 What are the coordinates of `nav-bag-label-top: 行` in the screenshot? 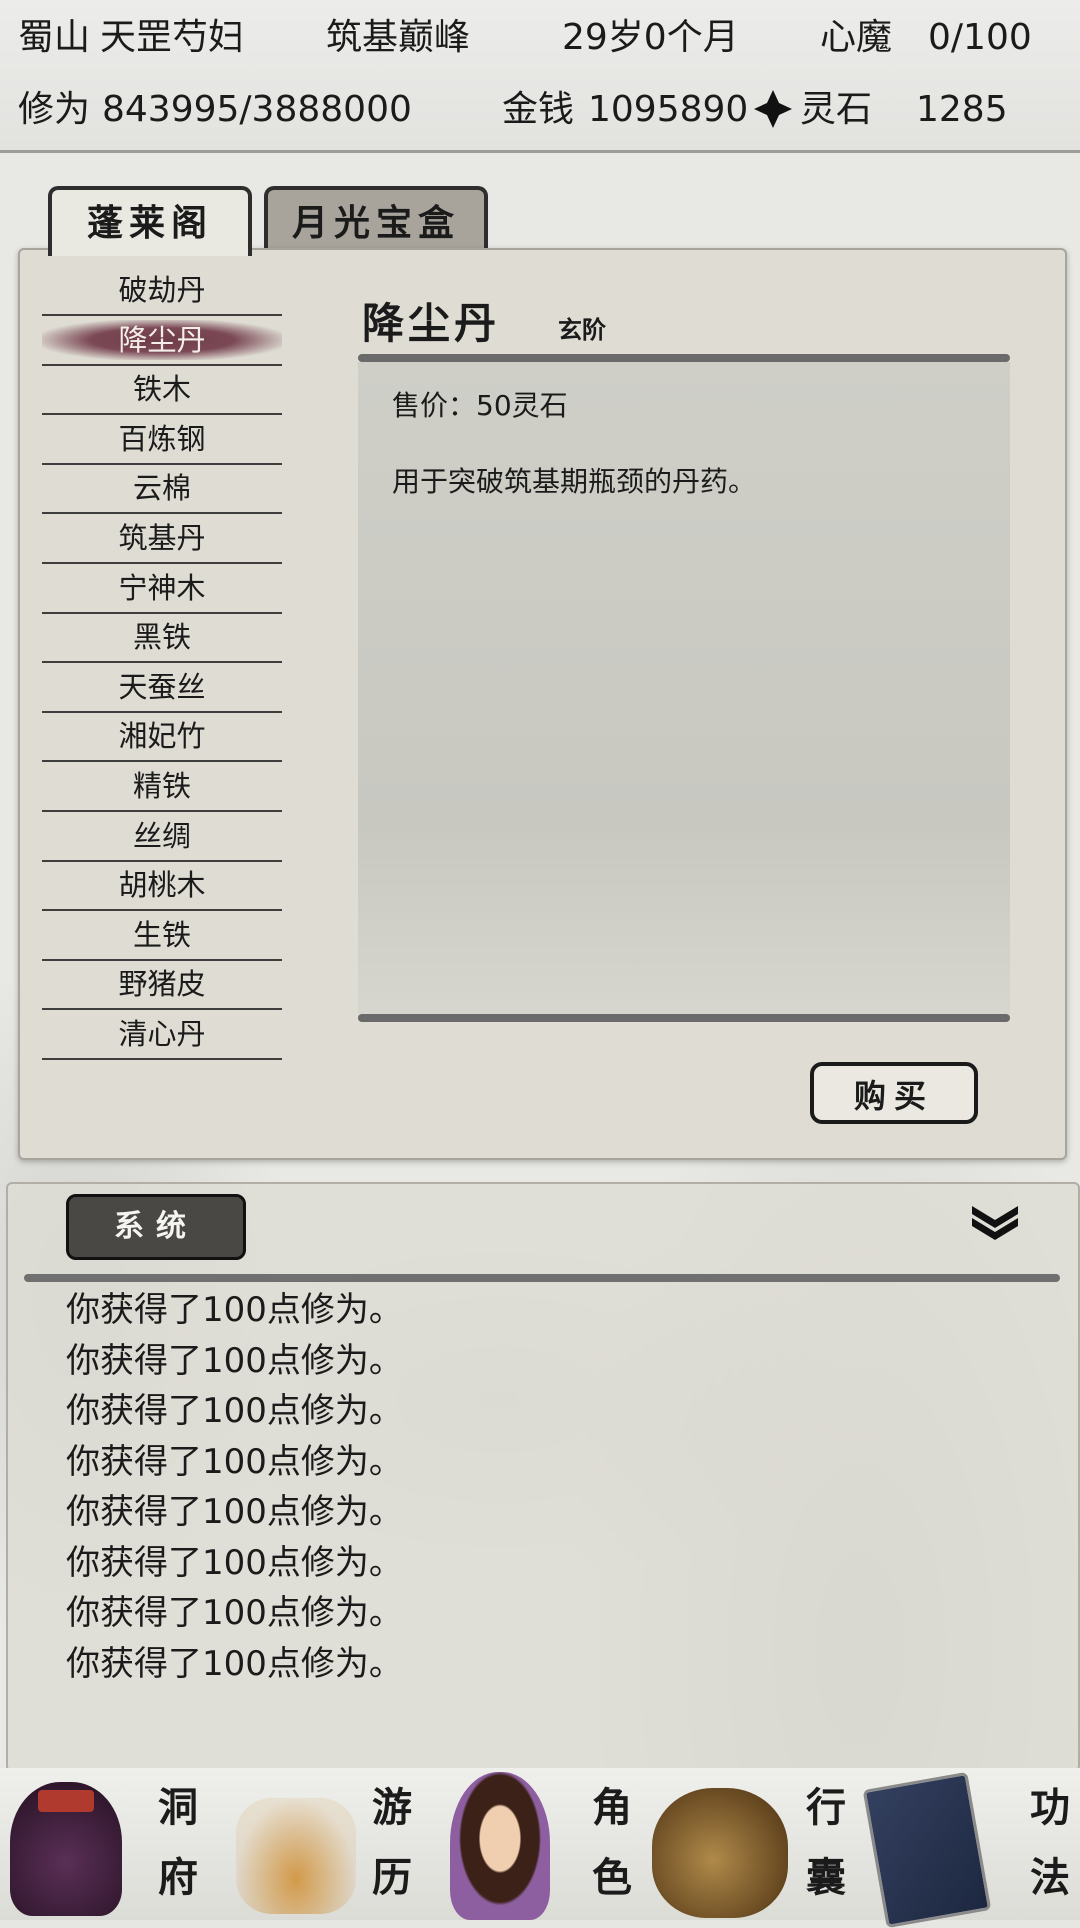 It's located at (826, 1807).